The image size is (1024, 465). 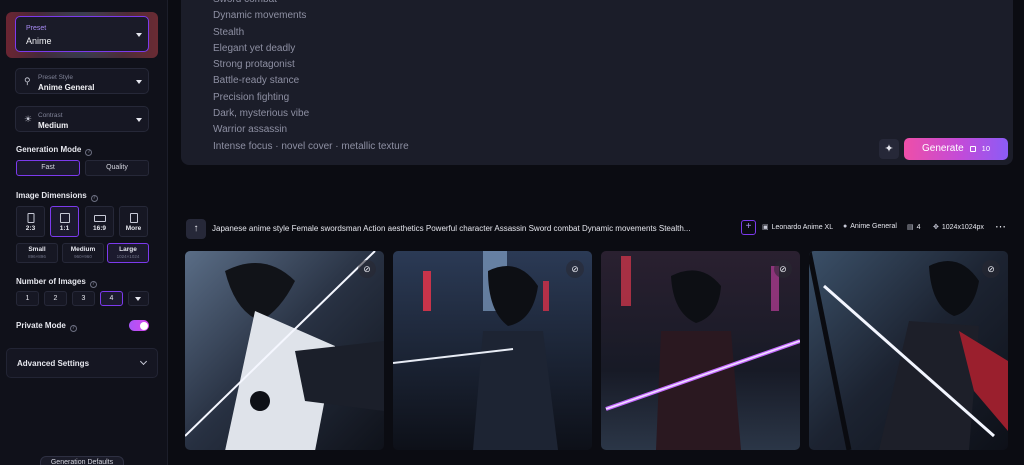 I want to click on images-icon: ▤, so click(x=910, y=227).